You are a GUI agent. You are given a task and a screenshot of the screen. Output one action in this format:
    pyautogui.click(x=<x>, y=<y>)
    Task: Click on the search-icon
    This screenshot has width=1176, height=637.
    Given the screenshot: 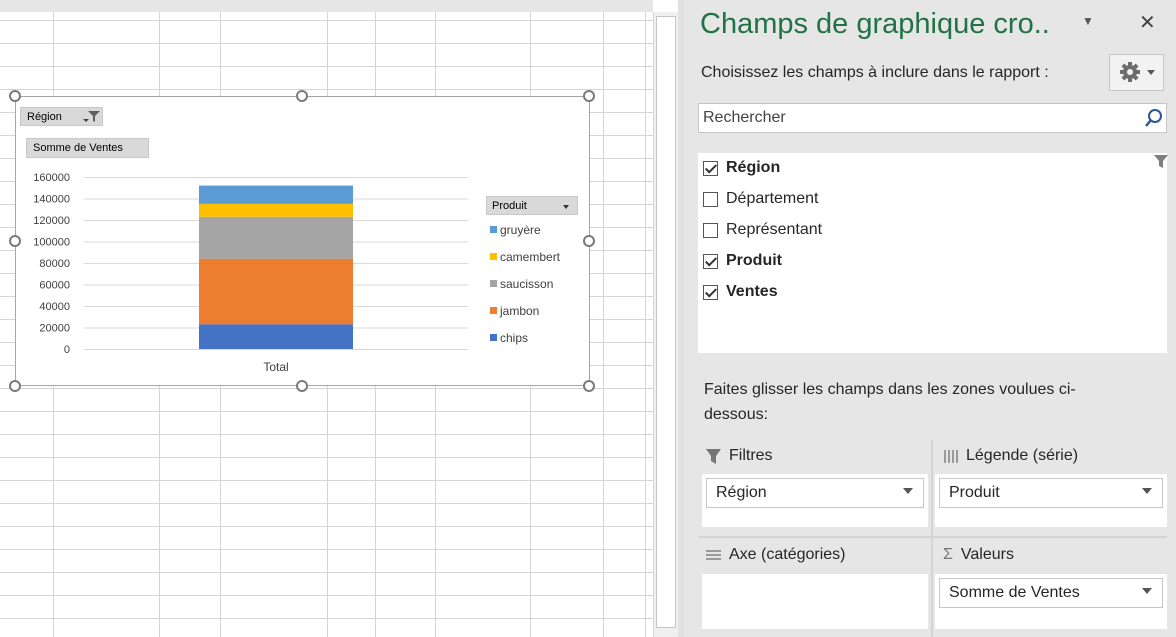 What is the action you would take?
    pyautogui.click(x=1154, y=118)
    